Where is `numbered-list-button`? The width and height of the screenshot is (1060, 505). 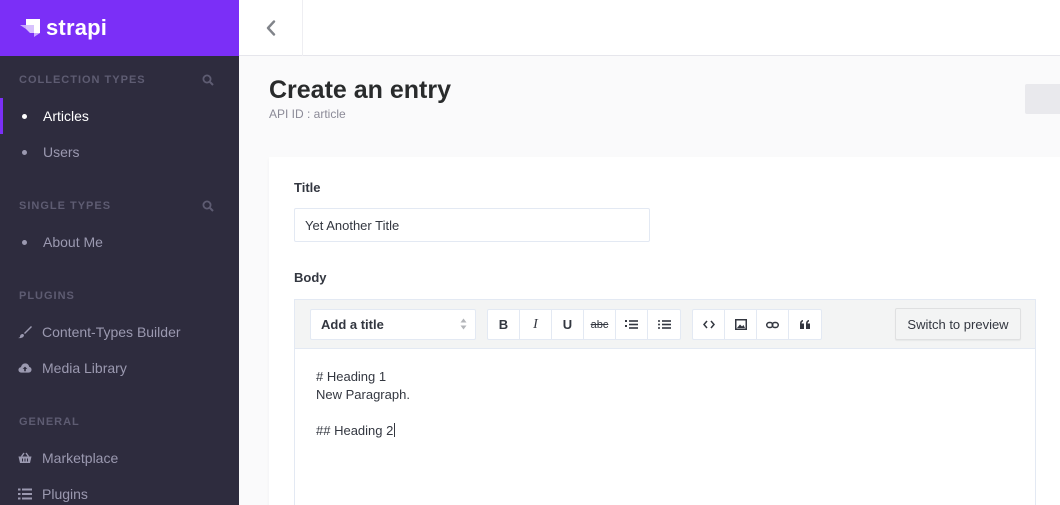
numbered-list-button is located at coordinates (632, 324).